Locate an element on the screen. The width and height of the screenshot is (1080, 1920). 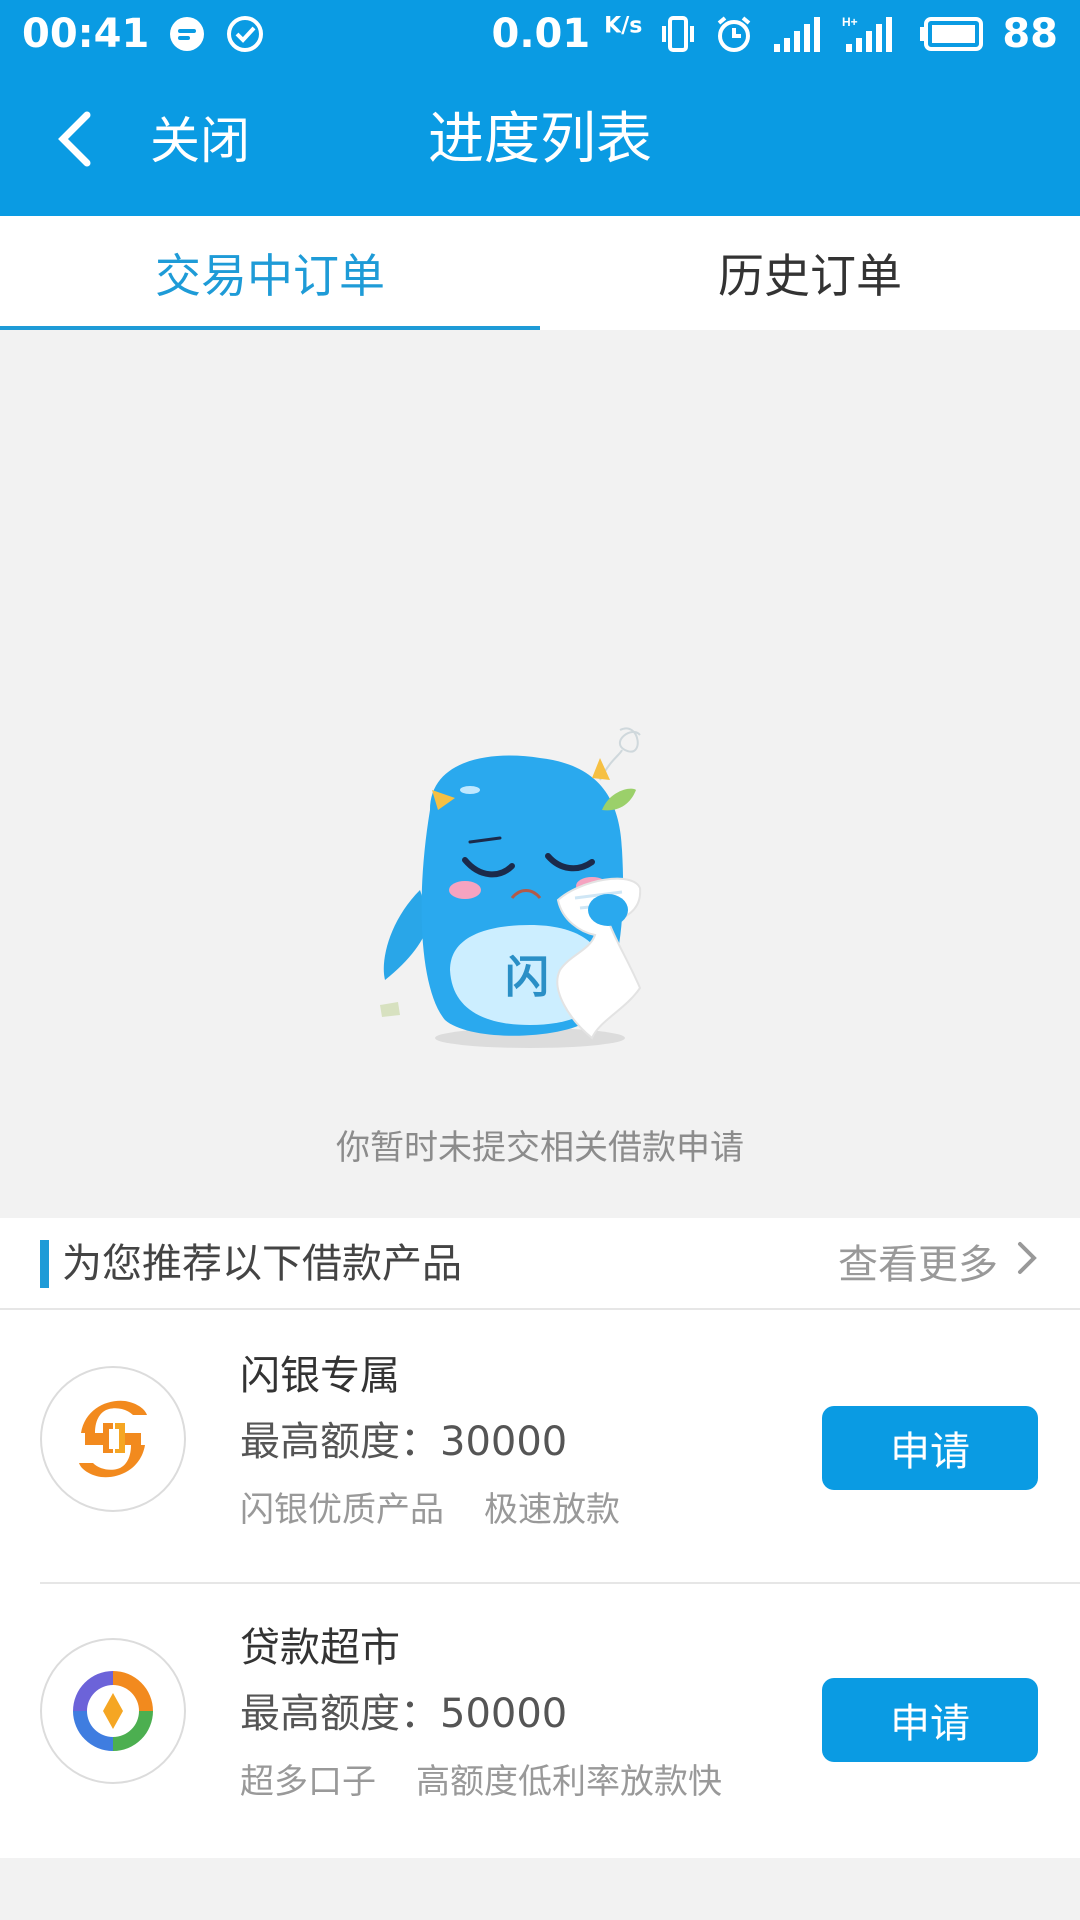
loan-market-logo-icon is located at coordinates (113, 1711).